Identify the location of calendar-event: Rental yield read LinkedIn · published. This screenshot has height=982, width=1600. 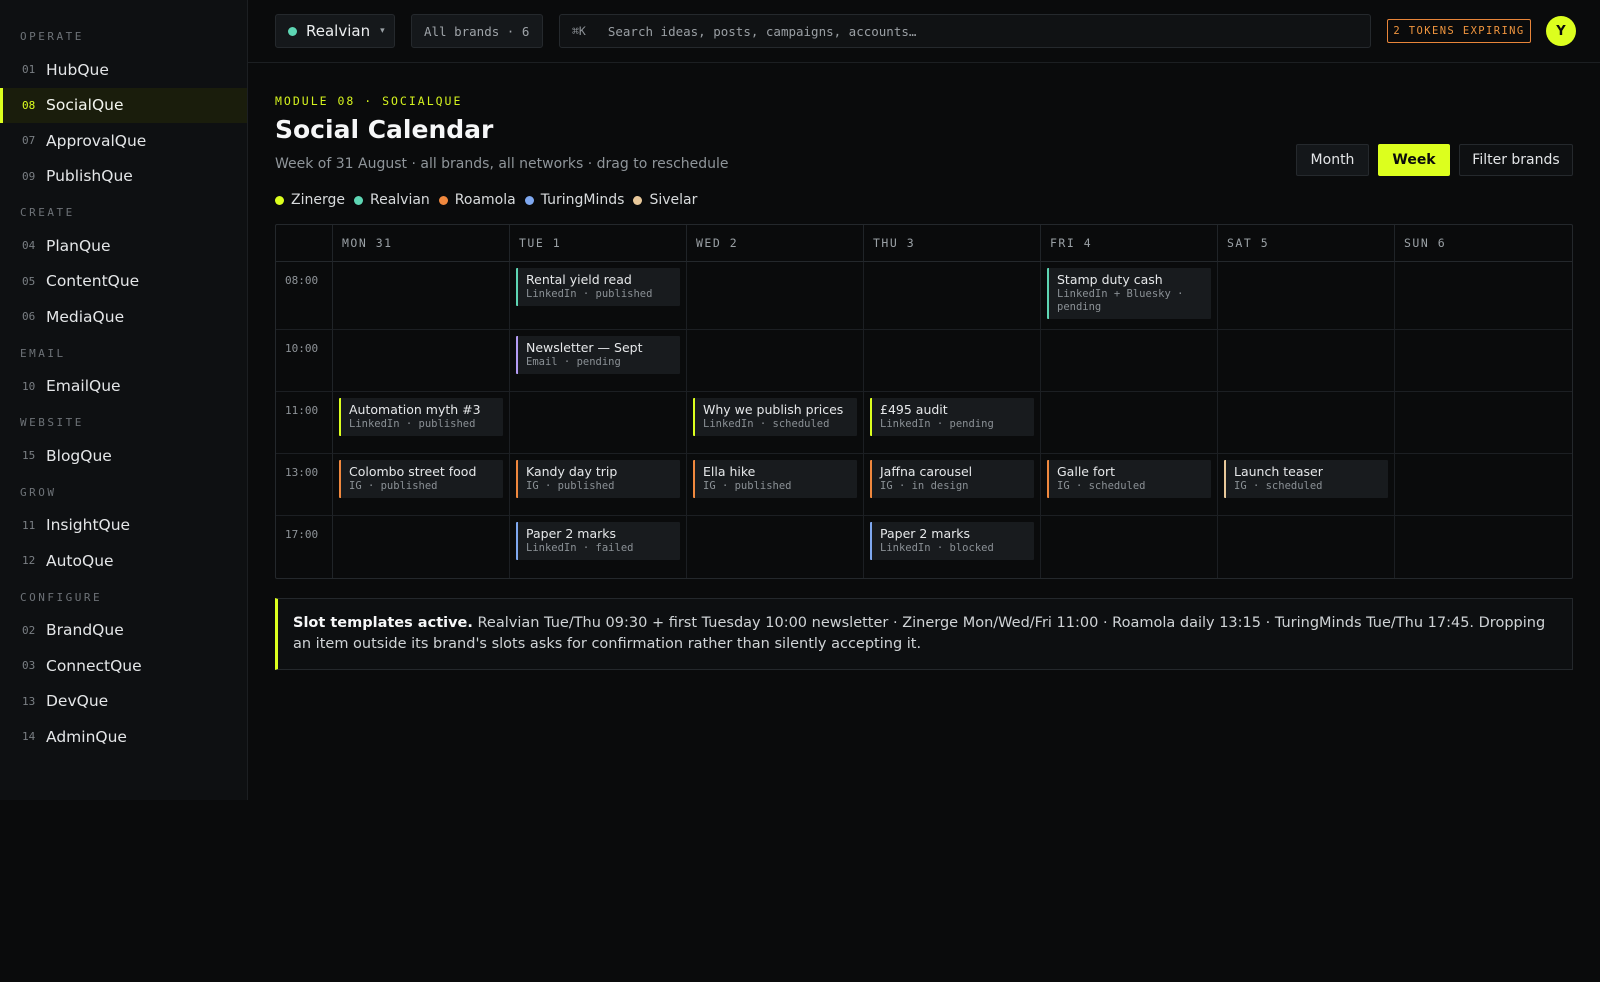
(598, 287).